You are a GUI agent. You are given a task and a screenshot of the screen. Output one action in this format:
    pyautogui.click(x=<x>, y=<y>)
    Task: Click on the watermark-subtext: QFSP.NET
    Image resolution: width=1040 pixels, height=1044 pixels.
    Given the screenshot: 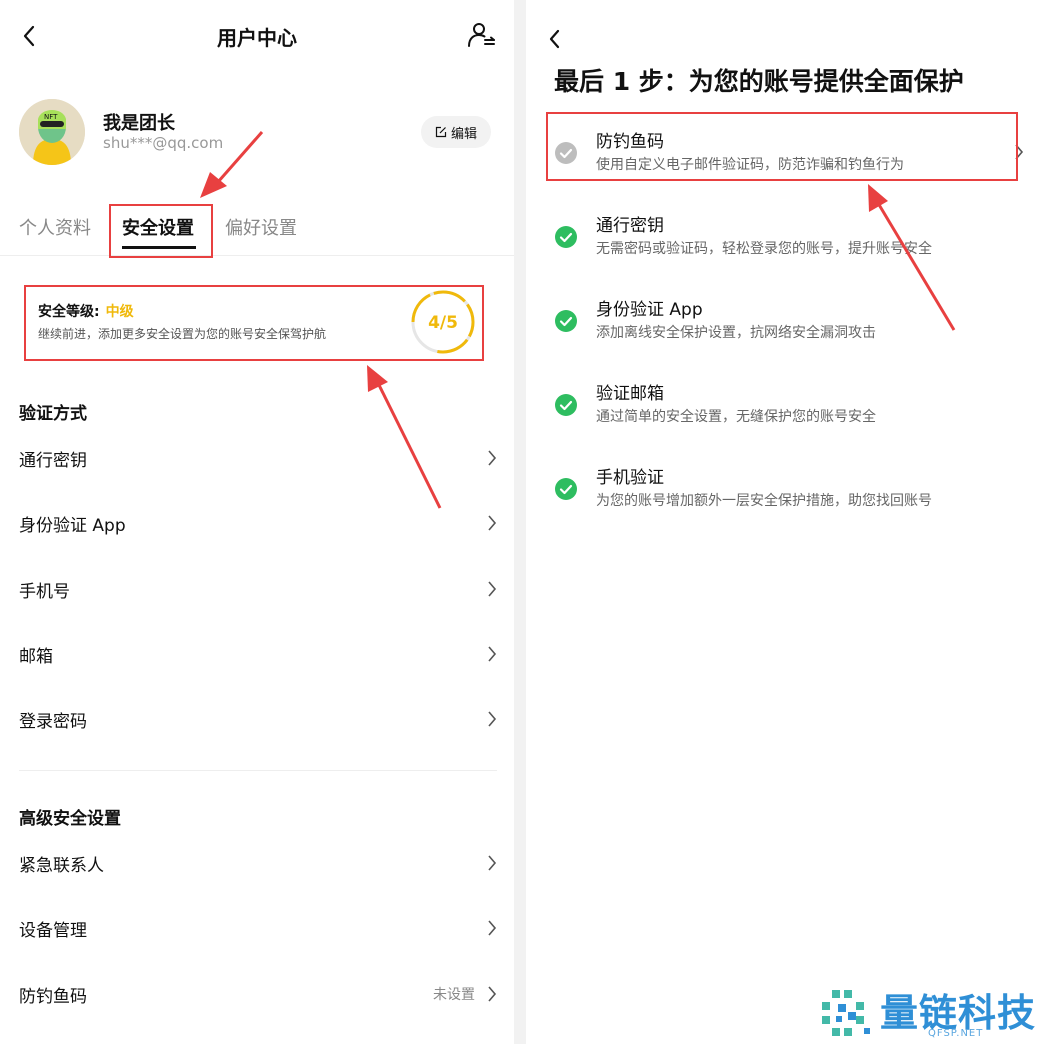 What is the action you would take?
    pyautogui.click(x=956, y=1033)
    